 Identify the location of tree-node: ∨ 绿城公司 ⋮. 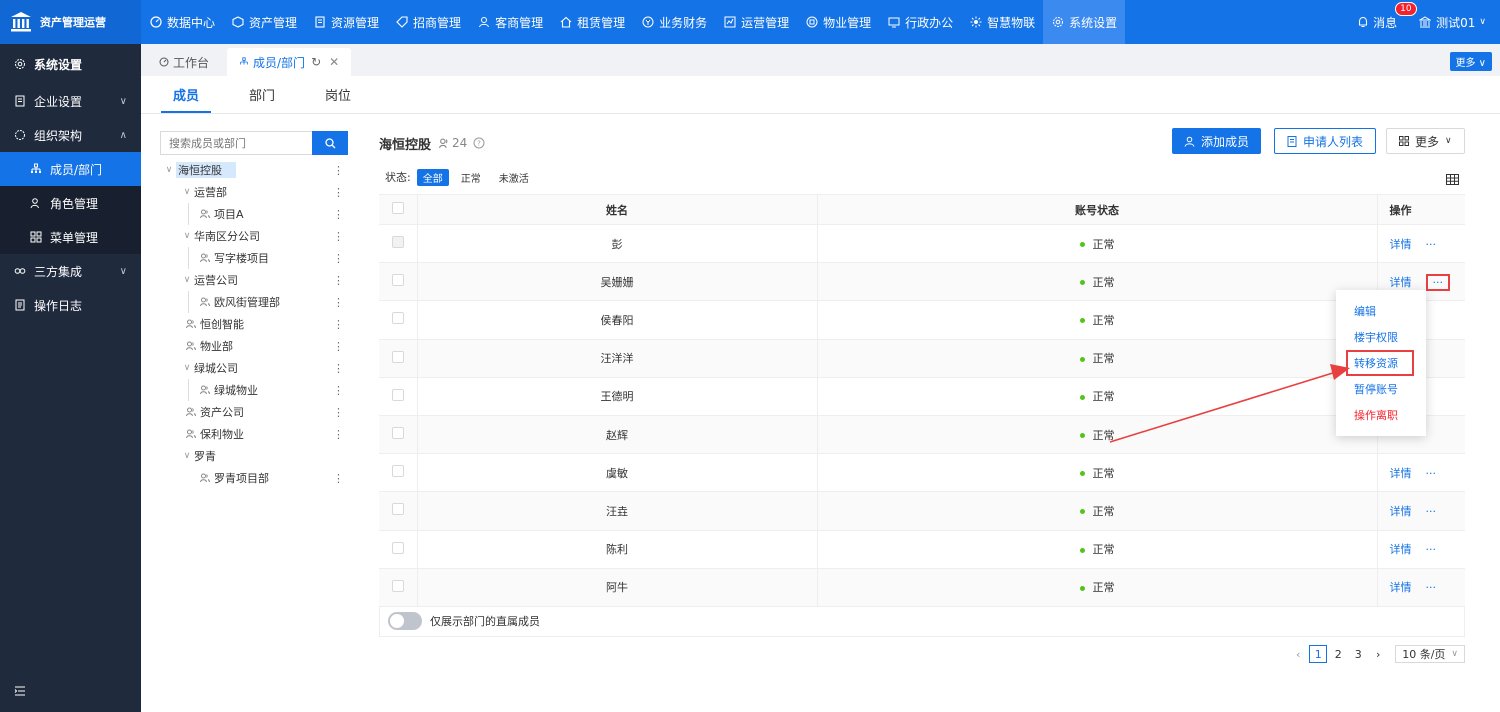
(254, 368).